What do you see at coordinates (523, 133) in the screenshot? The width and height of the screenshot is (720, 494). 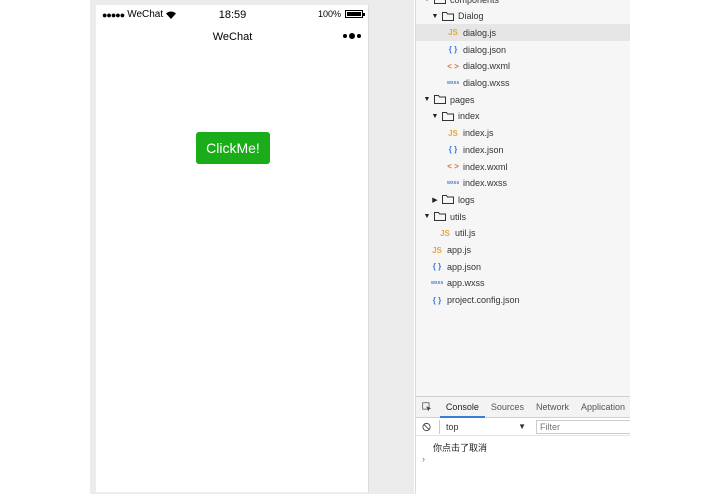 I see `tree-file-row: JS index.js` at bounding box center [523, 133].